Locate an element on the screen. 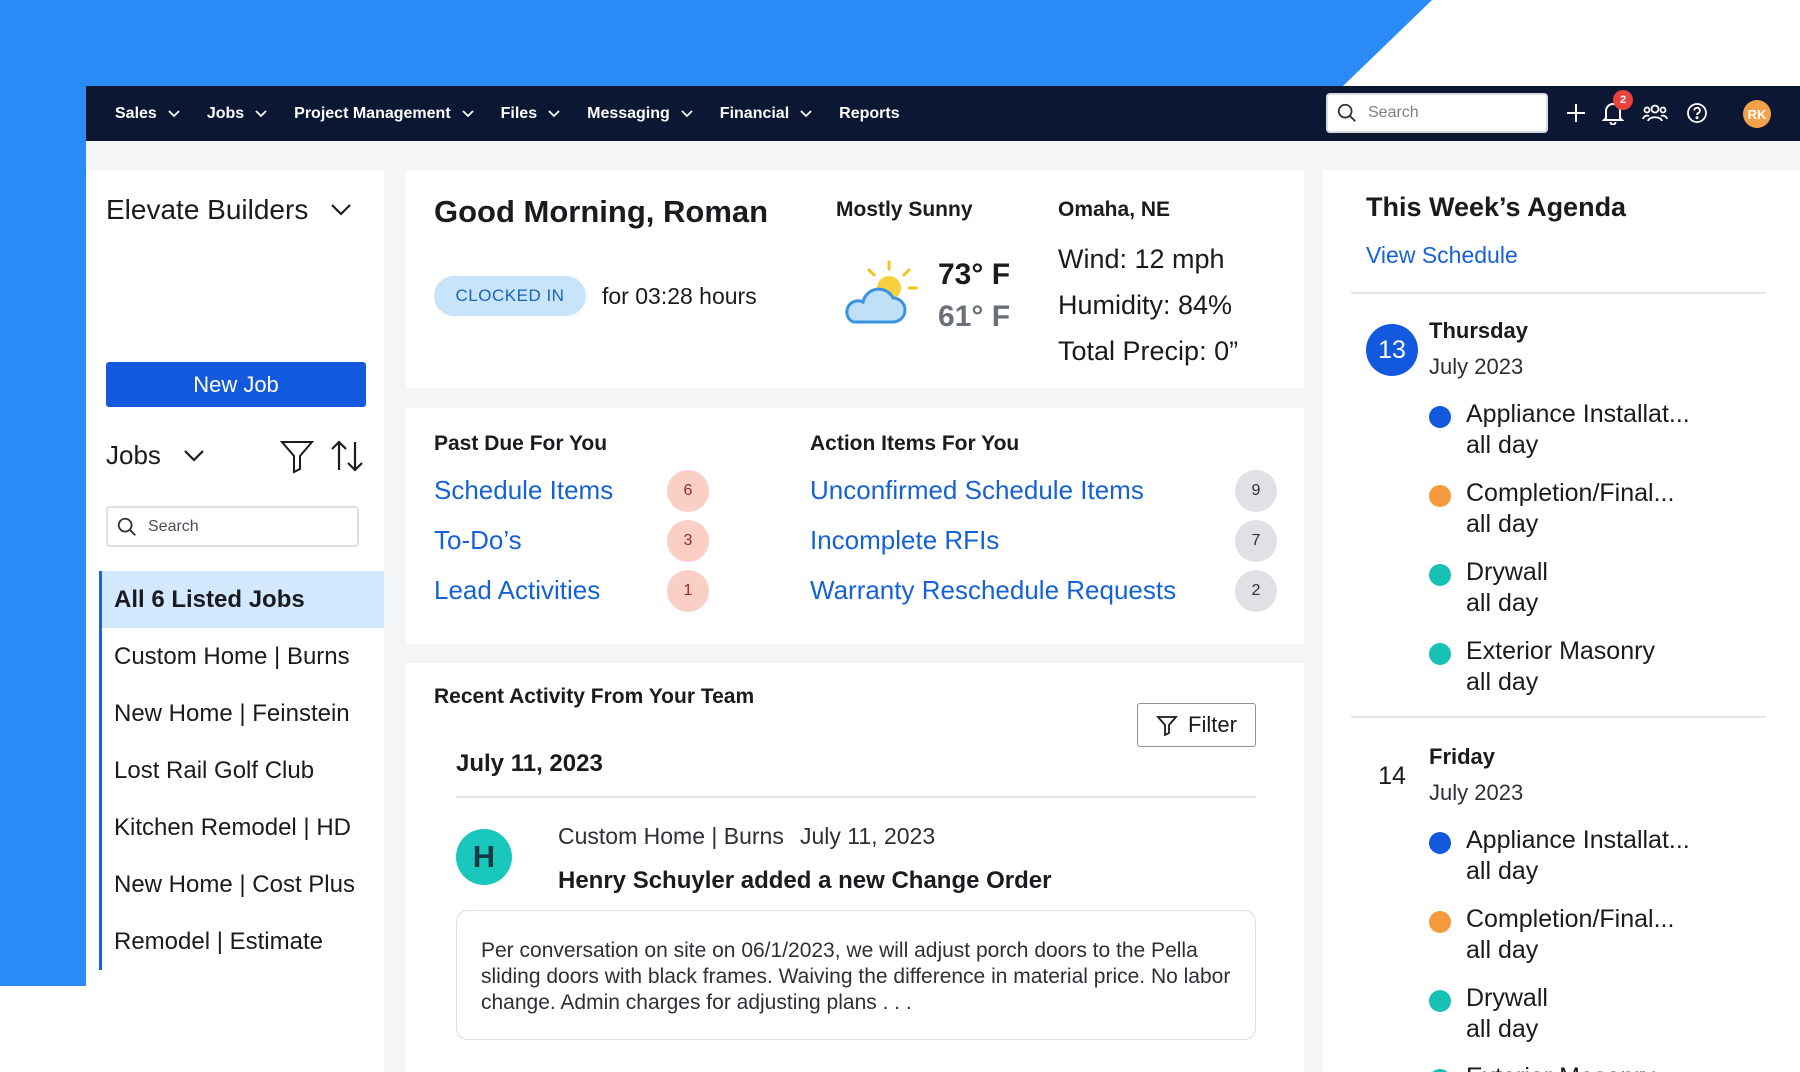 This screenshot has height=1072, width=1800. user-avatar: RK is located at coordinates (1757, 114).